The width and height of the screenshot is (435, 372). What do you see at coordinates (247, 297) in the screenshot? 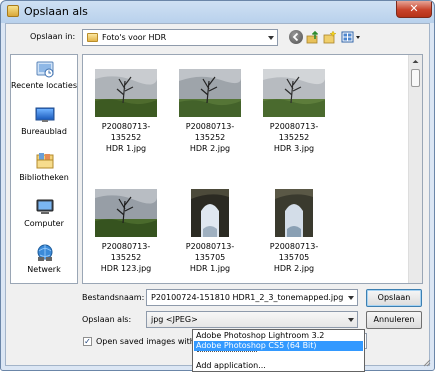
I see `filename-value: P20100724-151810 HDR1_2_3_tonemapped.jpg` at bounding box center [247, 297].